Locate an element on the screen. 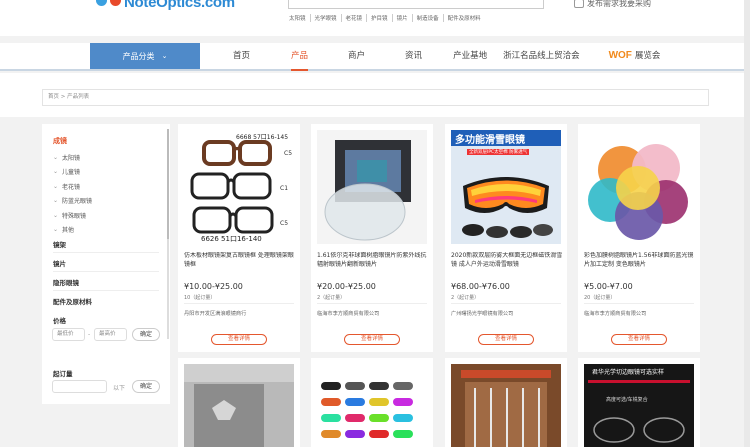 The height and width of the screenshot is (447, 750). sidebar-scrollbar is located at coordinates (168, 234).